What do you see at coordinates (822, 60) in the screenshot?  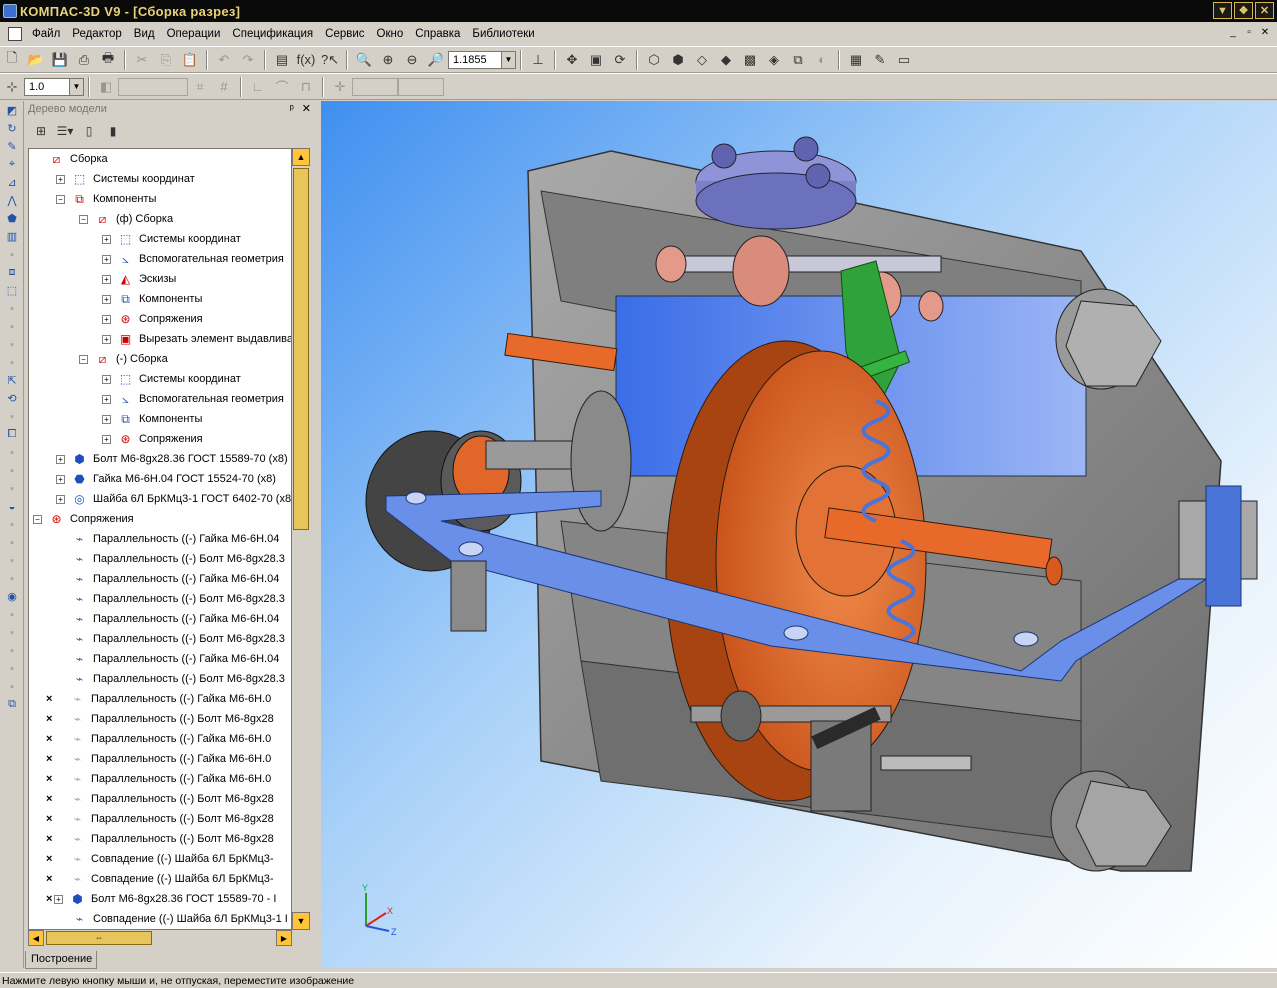 I see `tool-disabled-icon: ◐` at bounding box center [822, 60].